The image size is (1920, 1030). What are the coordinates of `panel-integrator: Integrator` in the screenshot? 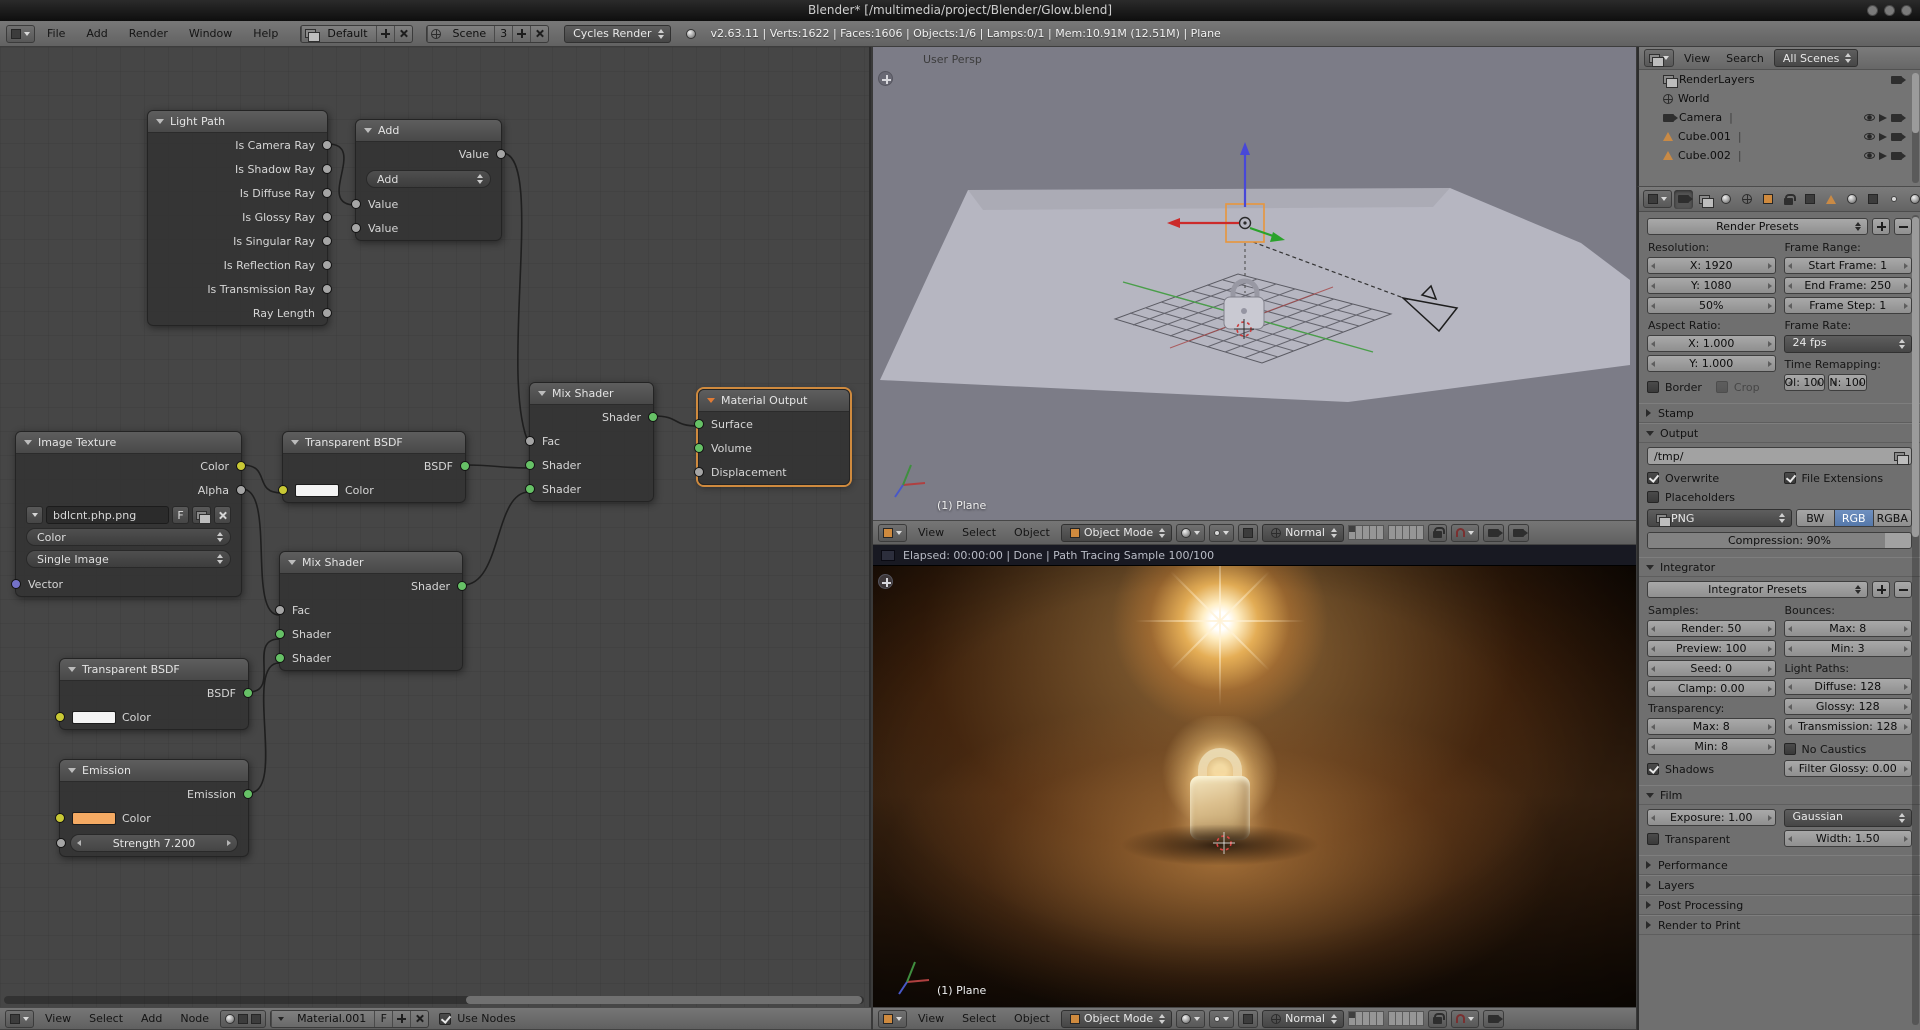 It's located at (1779, 567).